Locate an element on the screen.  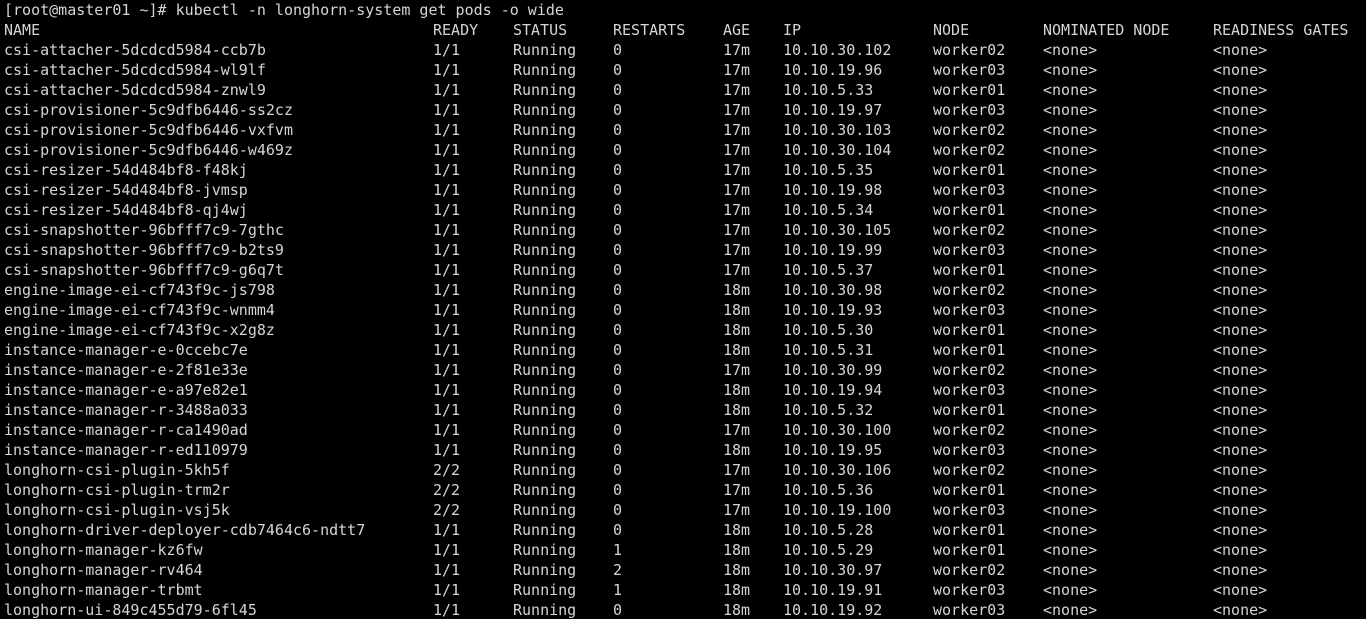
cell-ip: 10.10.19.95 is located at coordinates (833, 450).